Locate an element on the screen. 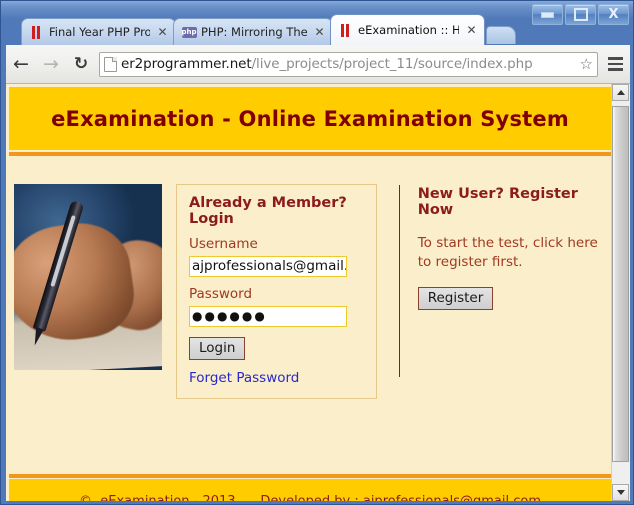 The width and height of the screenshot is (634, 505). php-icon: php is located at coordinates (189, 32).